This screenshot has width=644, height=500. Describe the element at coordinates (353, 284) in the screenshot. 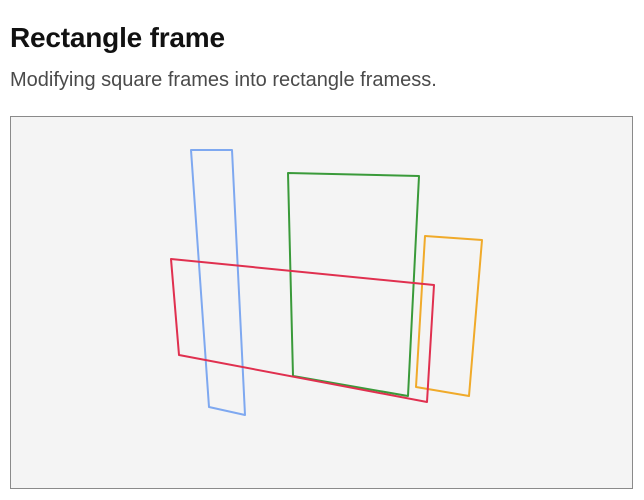

I see `green-rectangle-frame` at that location.